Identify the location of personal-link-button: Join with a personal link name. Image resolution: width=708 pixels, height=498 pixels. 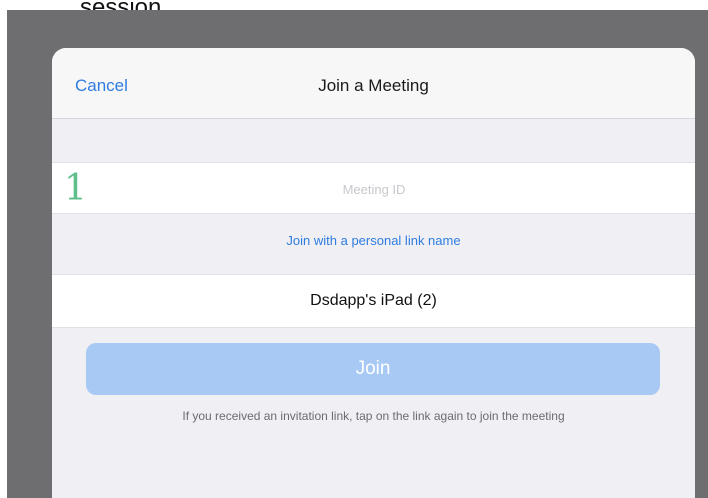
(373, 243).